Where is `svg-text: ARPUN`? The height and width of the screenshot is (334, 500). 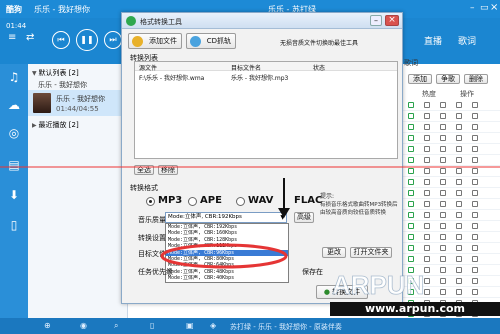 svg-text: ARPUN is located at coordinates (378, 286).